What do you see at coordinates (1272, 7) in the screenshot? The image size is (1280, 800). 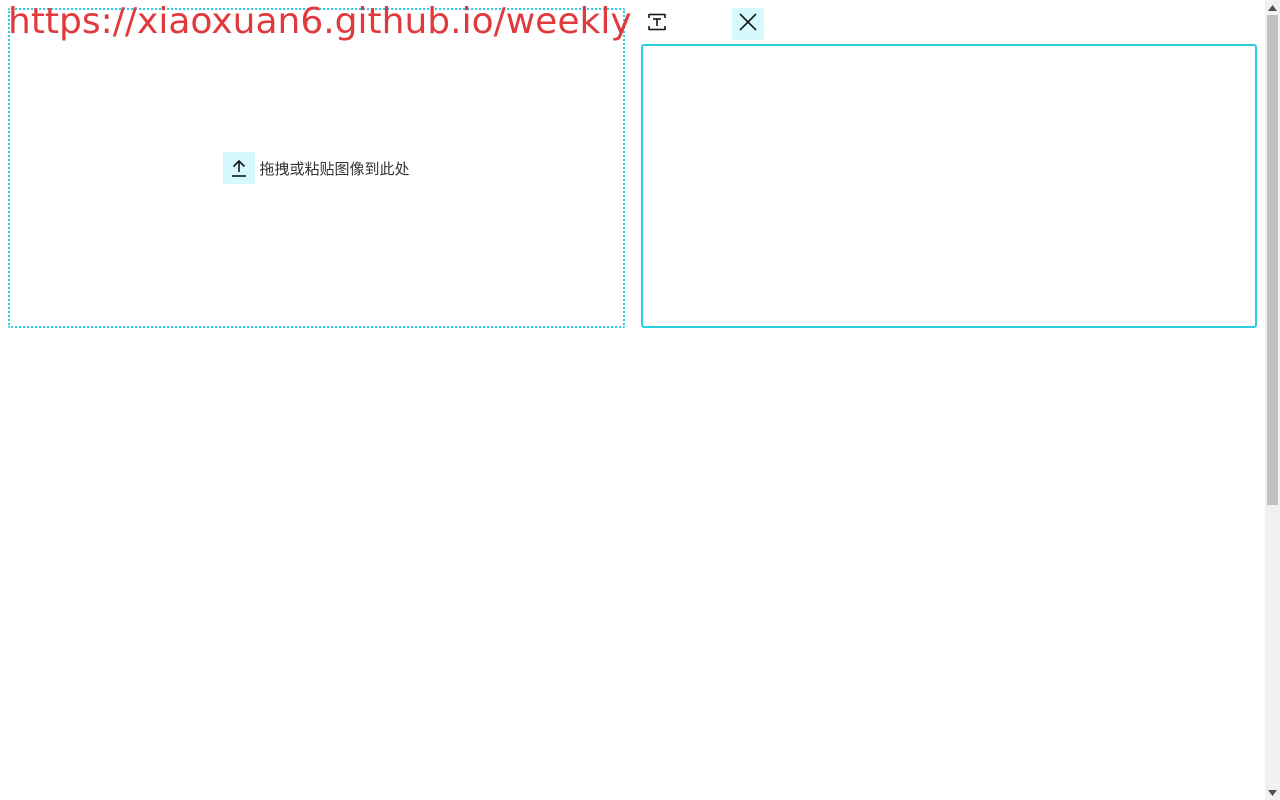 I see `scroll-up-icon` at bounding box center [1272, 7].